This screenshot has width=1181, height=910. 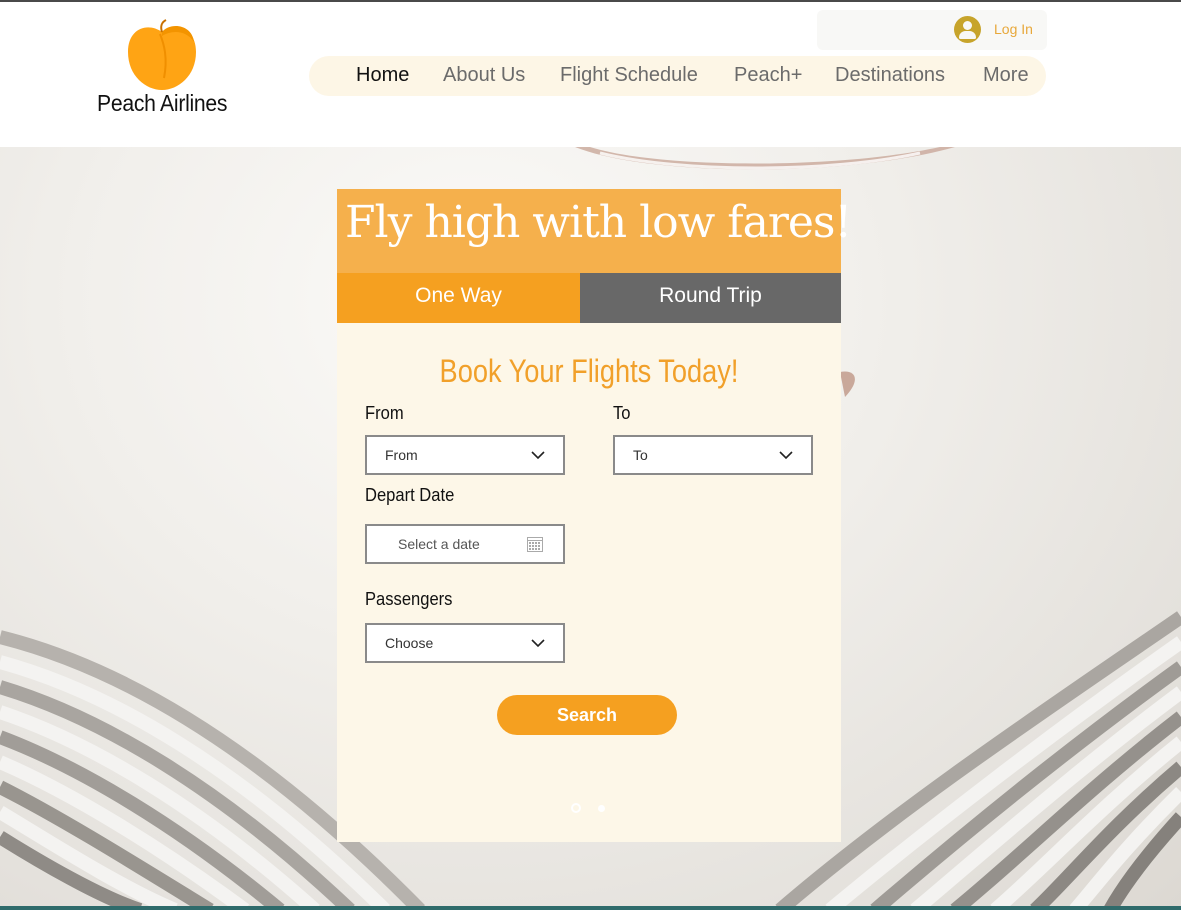 I want to click on to-select-value: To, so click(x=640, y=455).